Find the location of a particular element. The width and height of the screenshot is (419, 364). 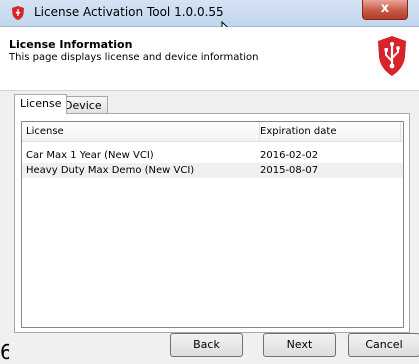

license-name: Car Max 1 Year (New VCI) is located at coordinates (90, 155).